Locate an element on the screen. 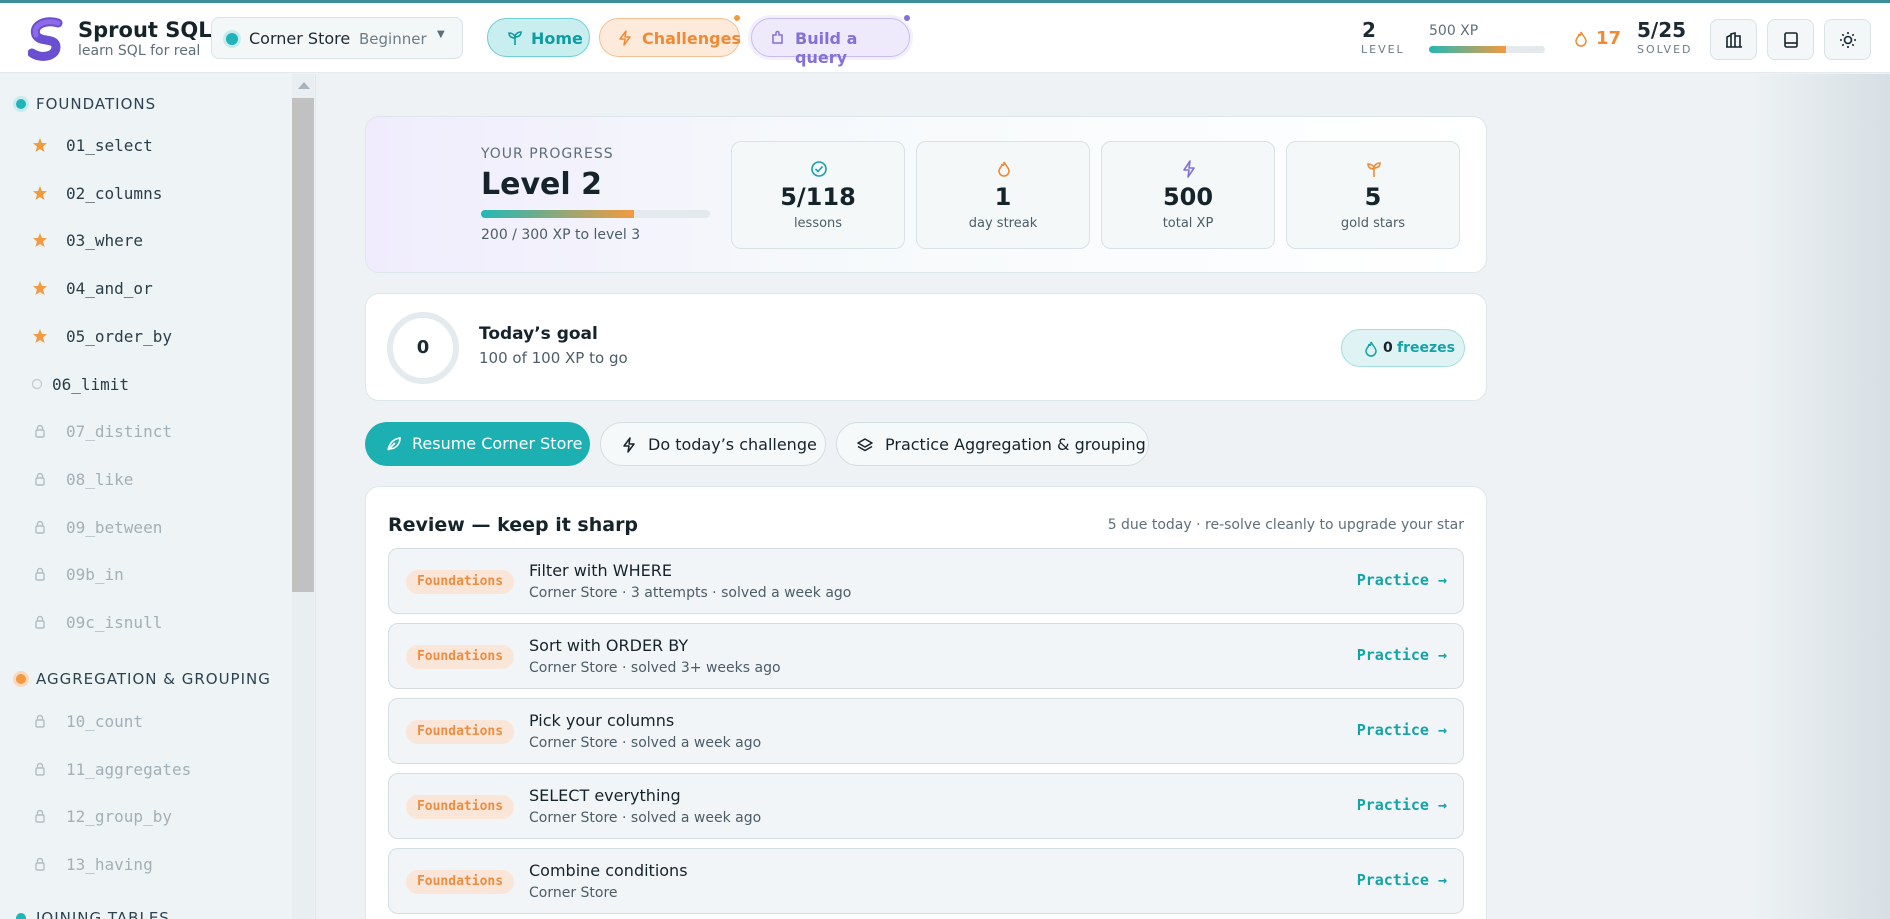 The height and width of the screenshot is (919, 1890). stat-value: 5 is located at coordinates (1373, 197).